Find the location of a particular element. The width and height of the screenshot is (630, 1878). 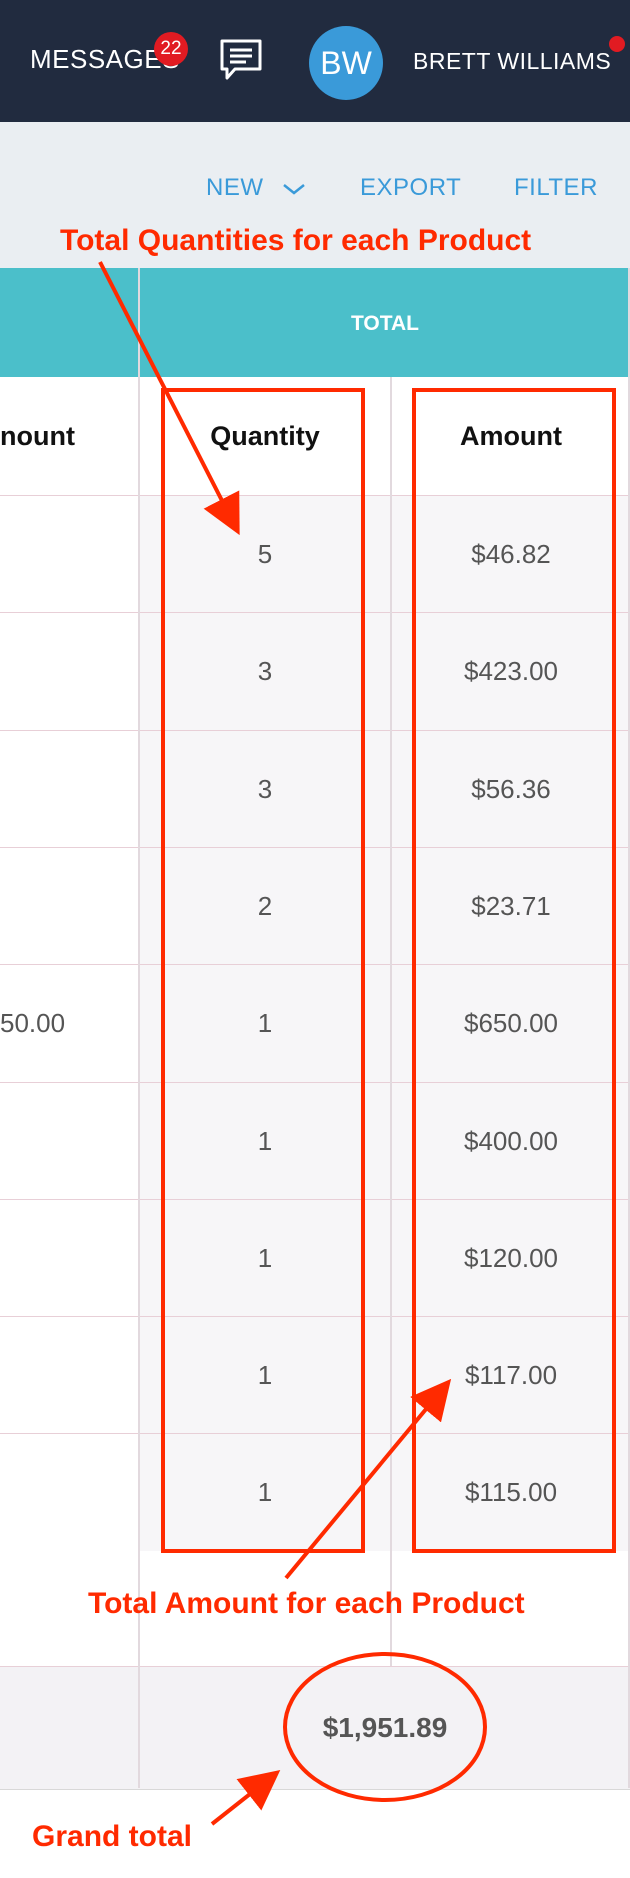

table-row: 3 $423.00 is located at coordinates (315, 671).